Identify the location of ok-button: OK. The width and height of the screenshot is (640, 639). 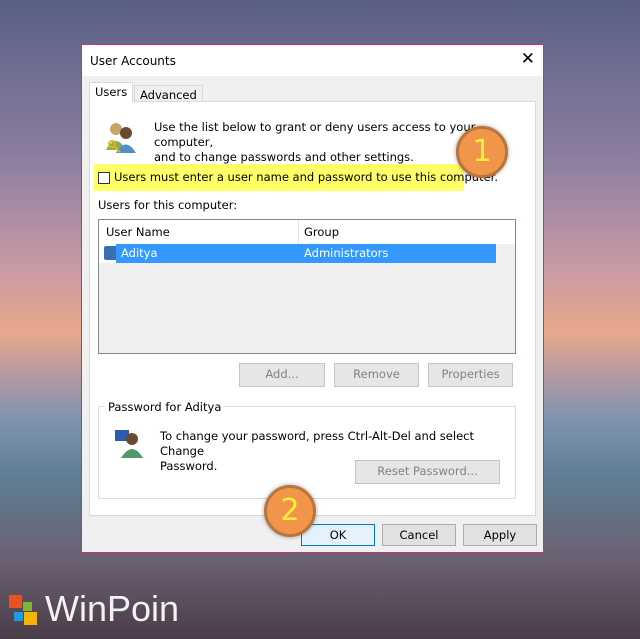
(338, 535).